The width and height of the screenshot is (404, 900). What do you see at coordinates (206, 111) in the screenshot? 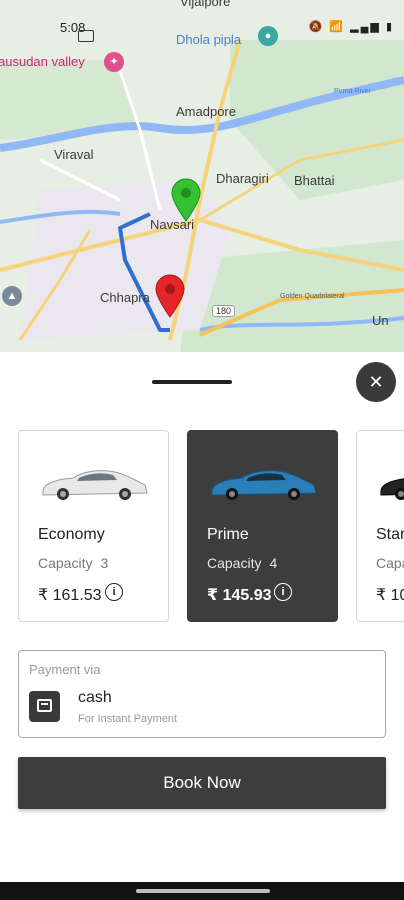
I see `map-label-amadpore: Amadpore` at bounding box center [206, 111].